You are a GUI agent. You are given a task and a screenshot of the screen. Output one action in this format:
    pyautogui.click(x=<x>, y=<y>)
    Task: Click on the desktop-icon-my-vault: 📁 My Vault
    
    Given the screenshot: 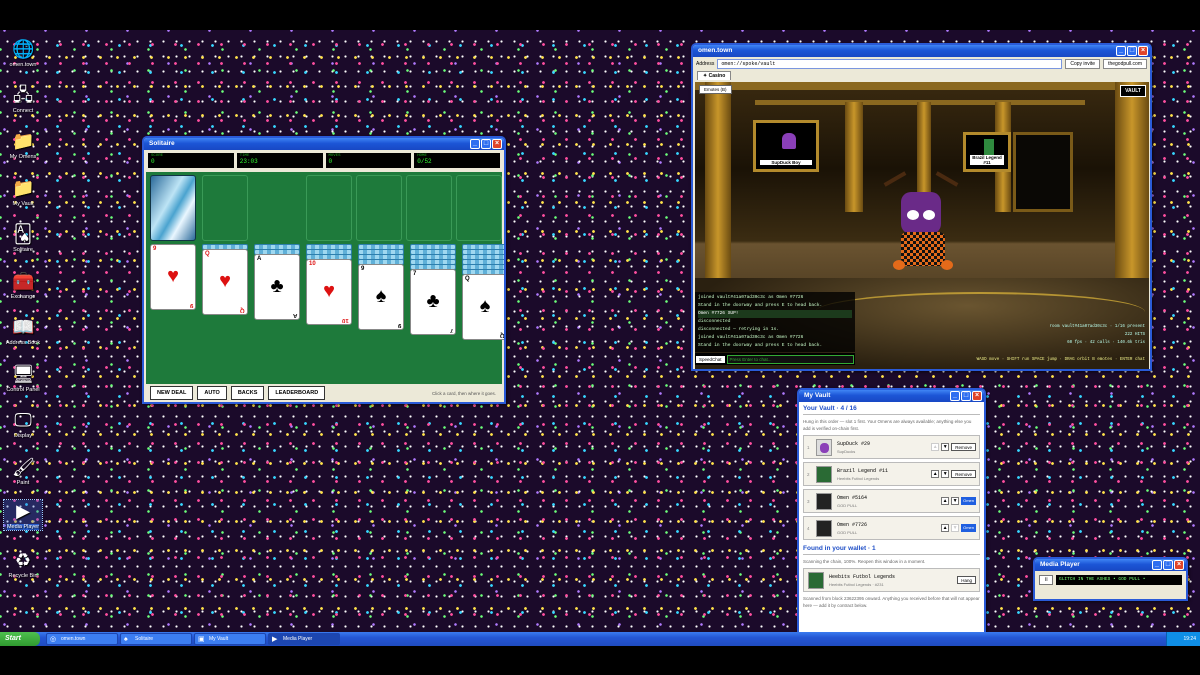 What is the action you would take?
    pyautogui.click(x=23, y=192)
    